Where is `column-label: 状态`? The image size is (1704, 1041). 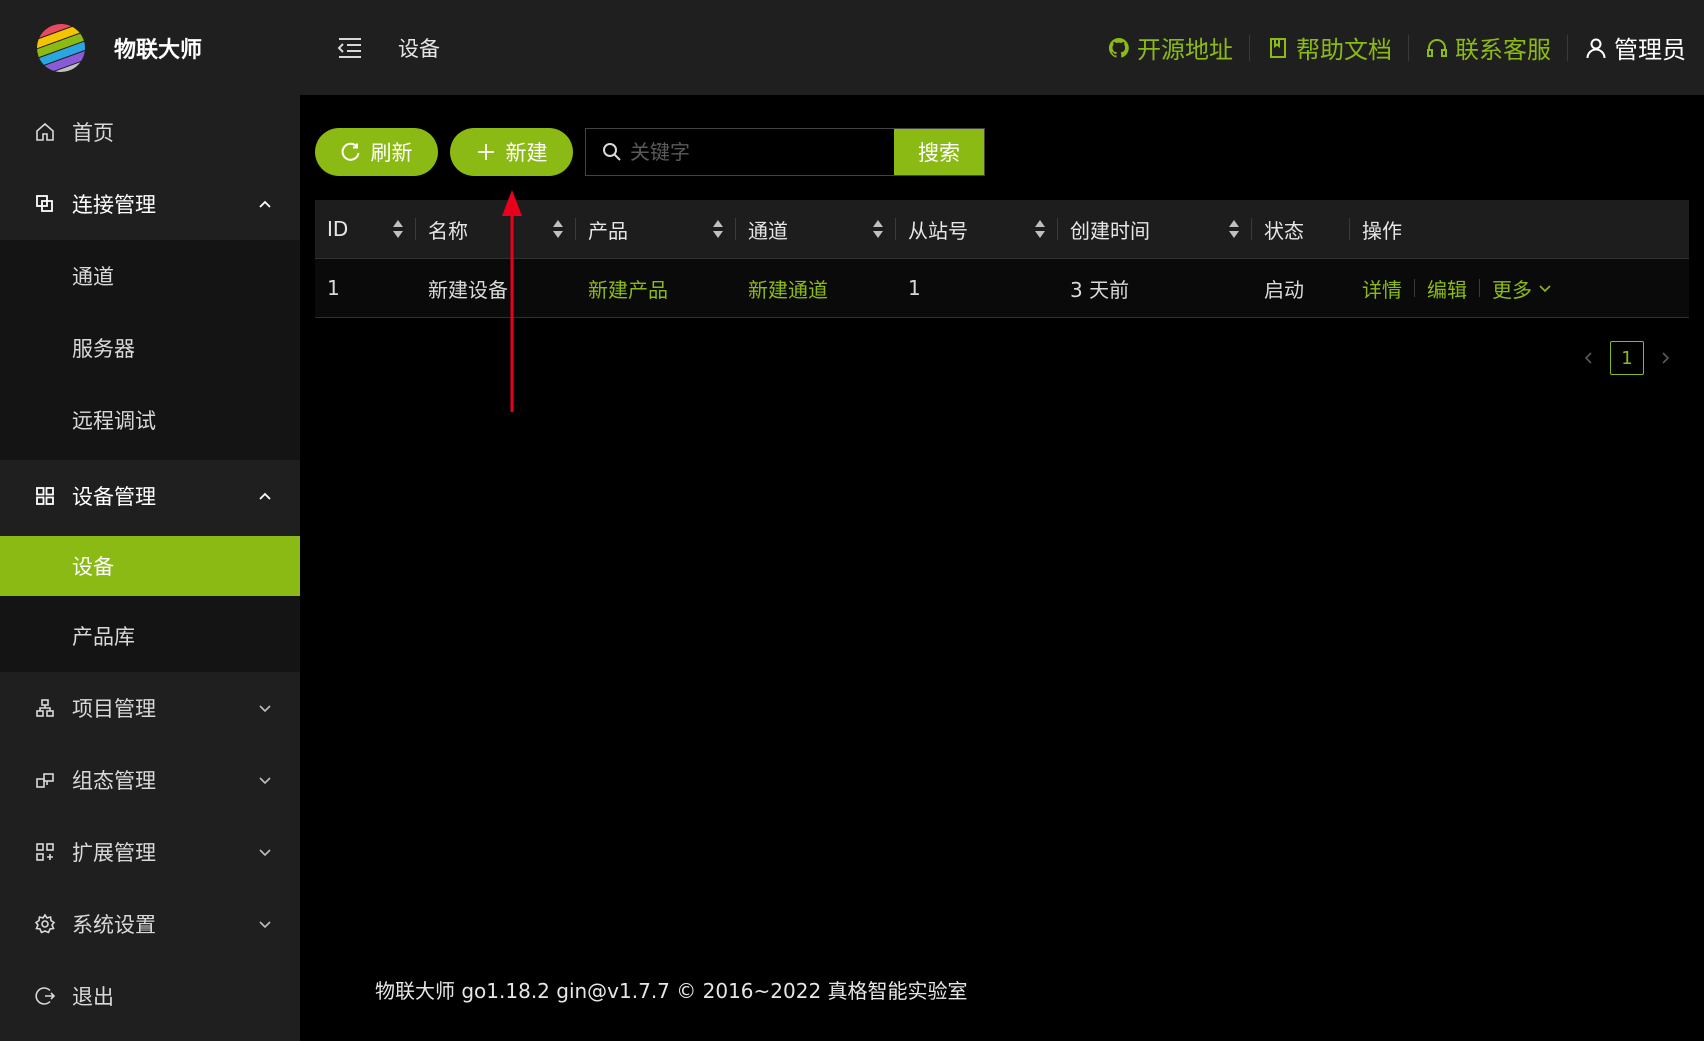 column-label: 状态 is located at coordinates (1284, 230).